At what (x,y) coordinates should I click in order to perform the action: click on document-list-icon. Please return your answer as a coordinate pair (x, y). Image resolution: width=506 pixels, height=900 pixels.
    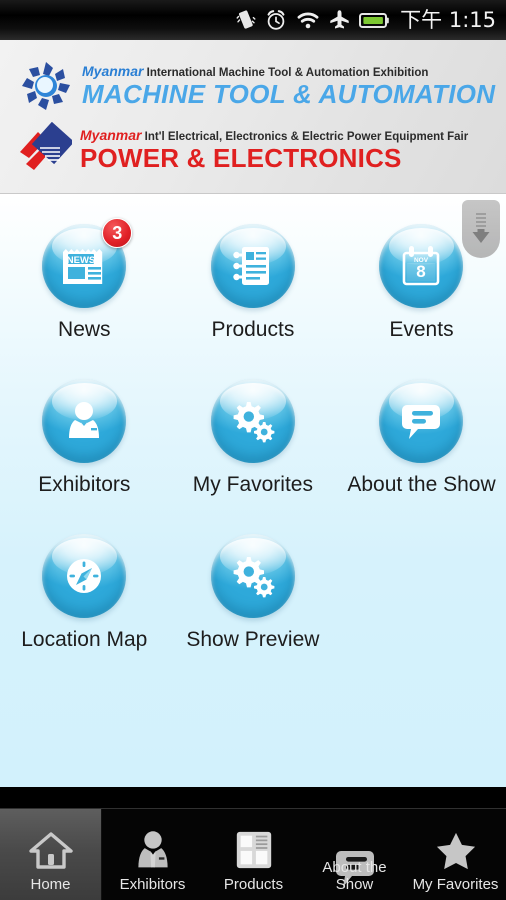
    Looking at the image, I should click on (253, 266).